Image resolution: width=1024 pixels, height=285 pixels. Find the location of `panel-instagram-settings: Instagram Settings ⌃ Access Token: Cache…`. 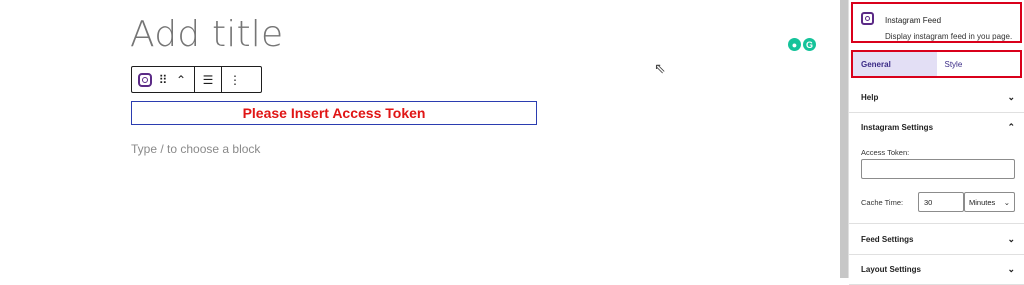

panel-instagram-settings: Instagram Settings ⌃ Access Token: Cache… is located at coordinates (936, 168).